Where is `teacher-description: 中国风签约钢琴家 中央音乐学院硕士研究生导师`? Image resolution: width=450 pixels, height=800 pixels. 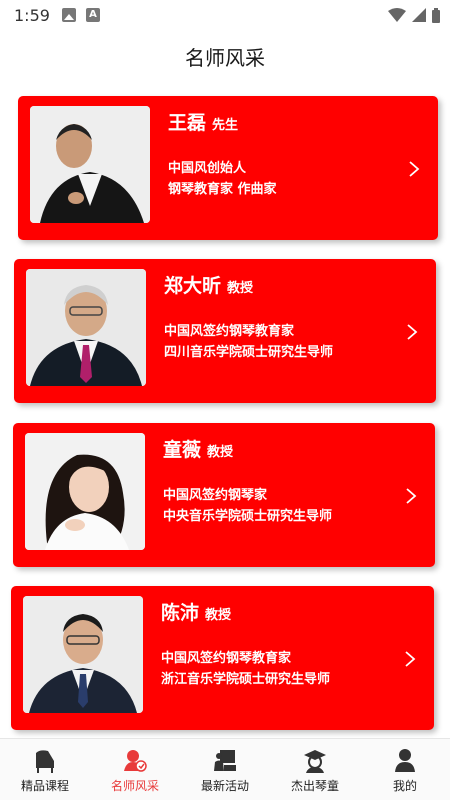
teacher-description: 中国风签约钢琴家 中央音乐学院硕士研究生导师 is located at coordinates (247, 506).